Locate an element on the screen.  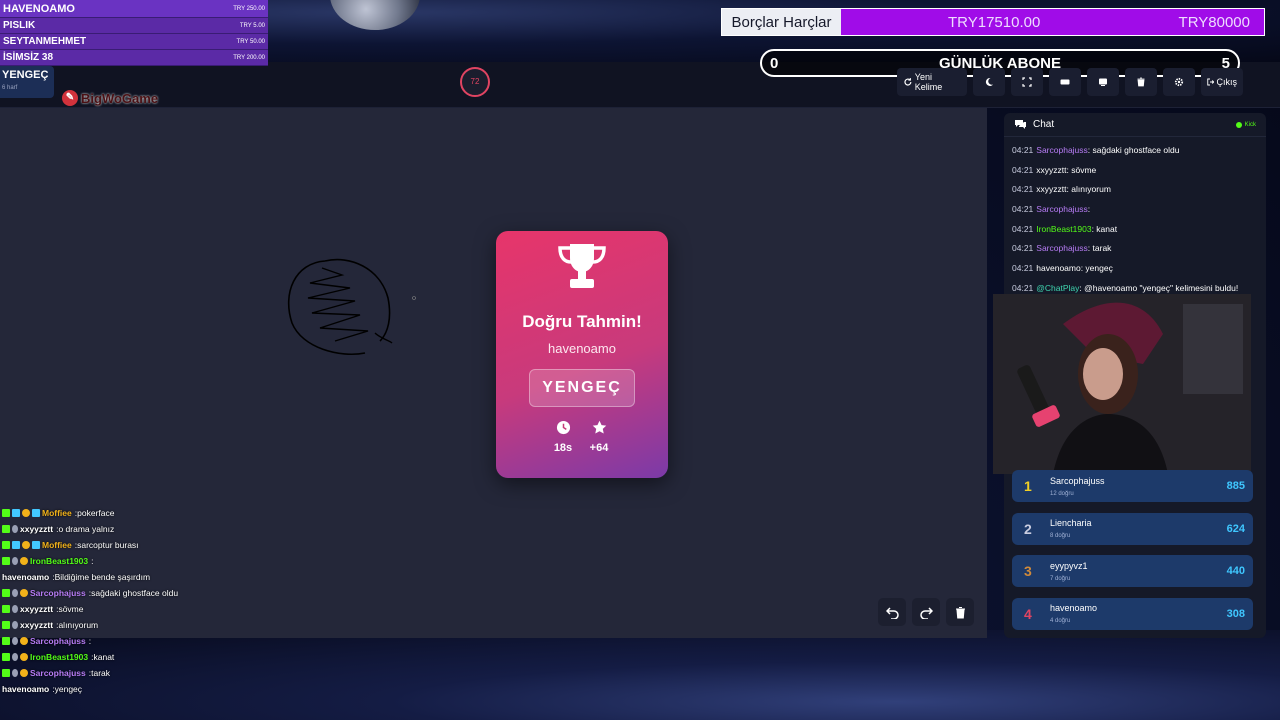
new-word-button: Yeni Kelime is located at coordinates (932, 82).